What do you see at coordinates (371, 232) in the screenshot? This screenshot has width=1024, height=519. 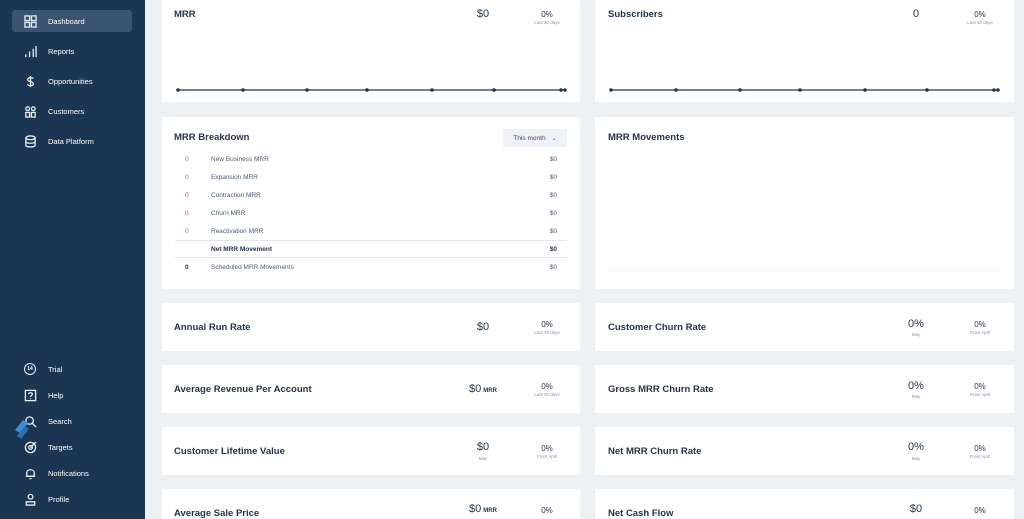 I see `breakdown-row: 0 Reactivation MRR $0` at bounding box center [371, 232].